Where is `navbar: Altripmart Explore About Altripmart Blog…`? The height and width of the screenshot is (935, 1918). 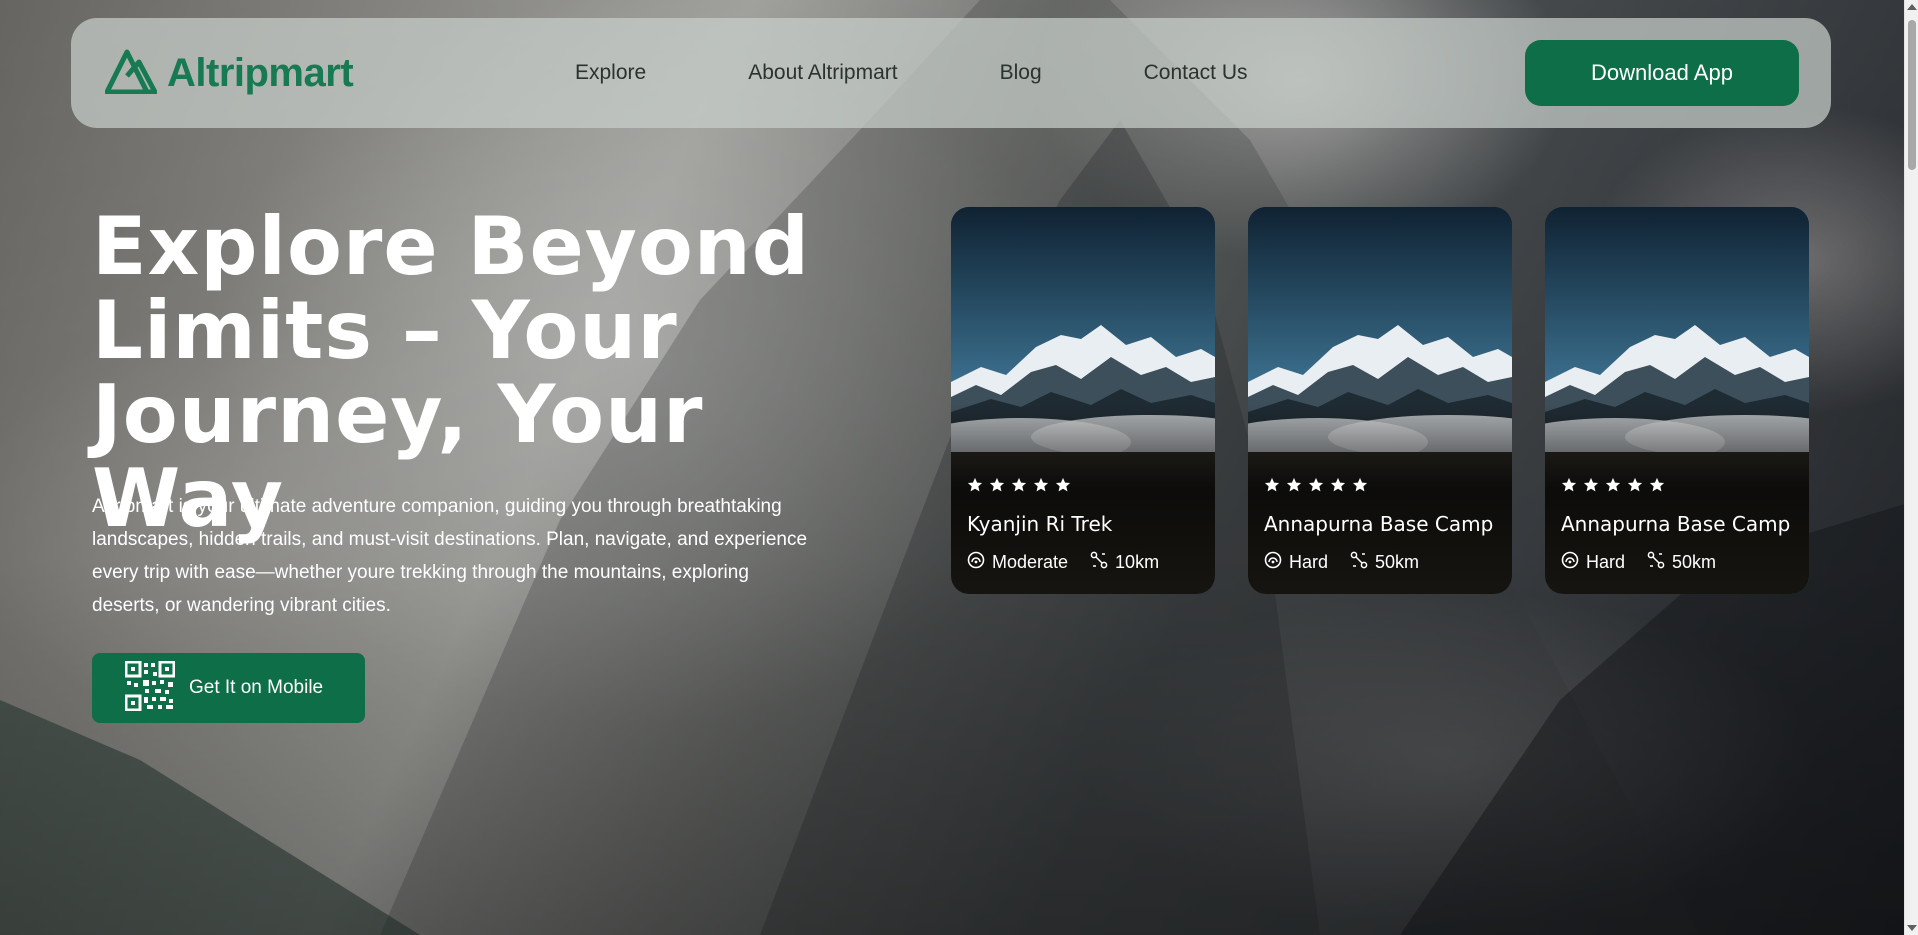 navbar: Altripmart Explore About Altripmart Blog… is located at coordinates (951, 73).